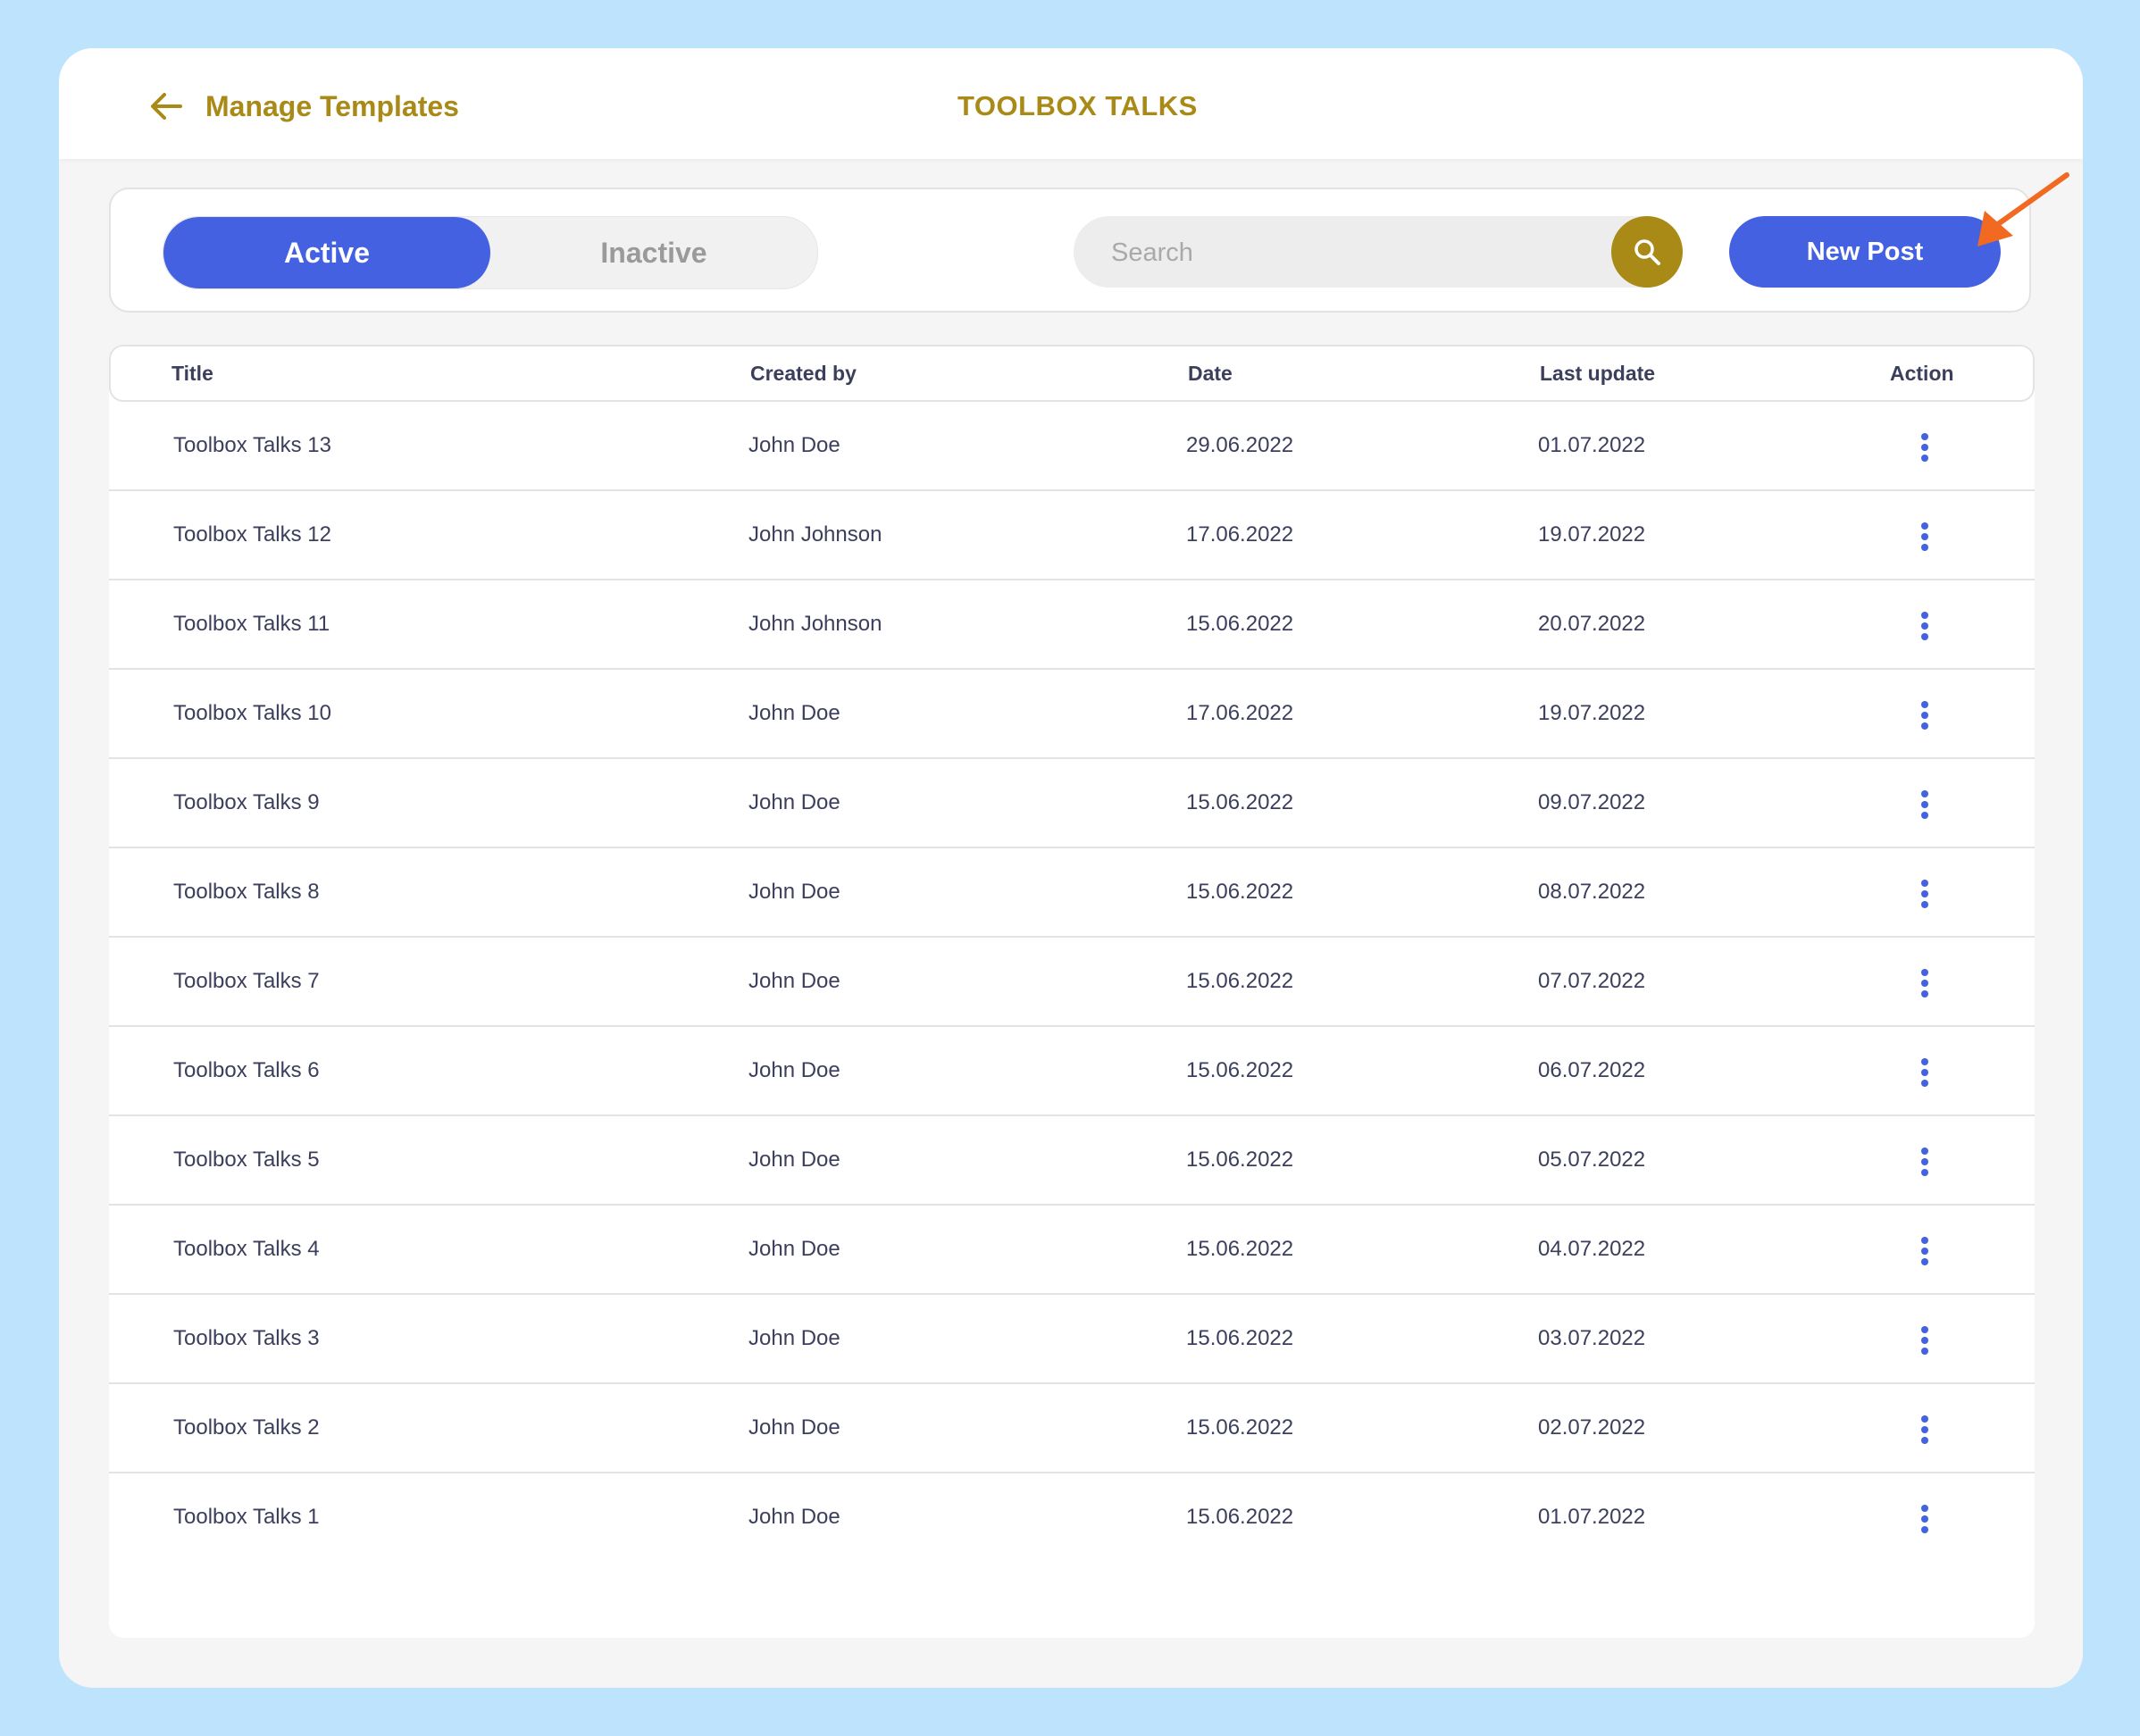 Image resolution: width=2140 pixels, height=1736 pixels. What do you see at coordinates (192, 373) in the screenshot?
I see `column-header-title: Title` at bounding box center [192, 373].